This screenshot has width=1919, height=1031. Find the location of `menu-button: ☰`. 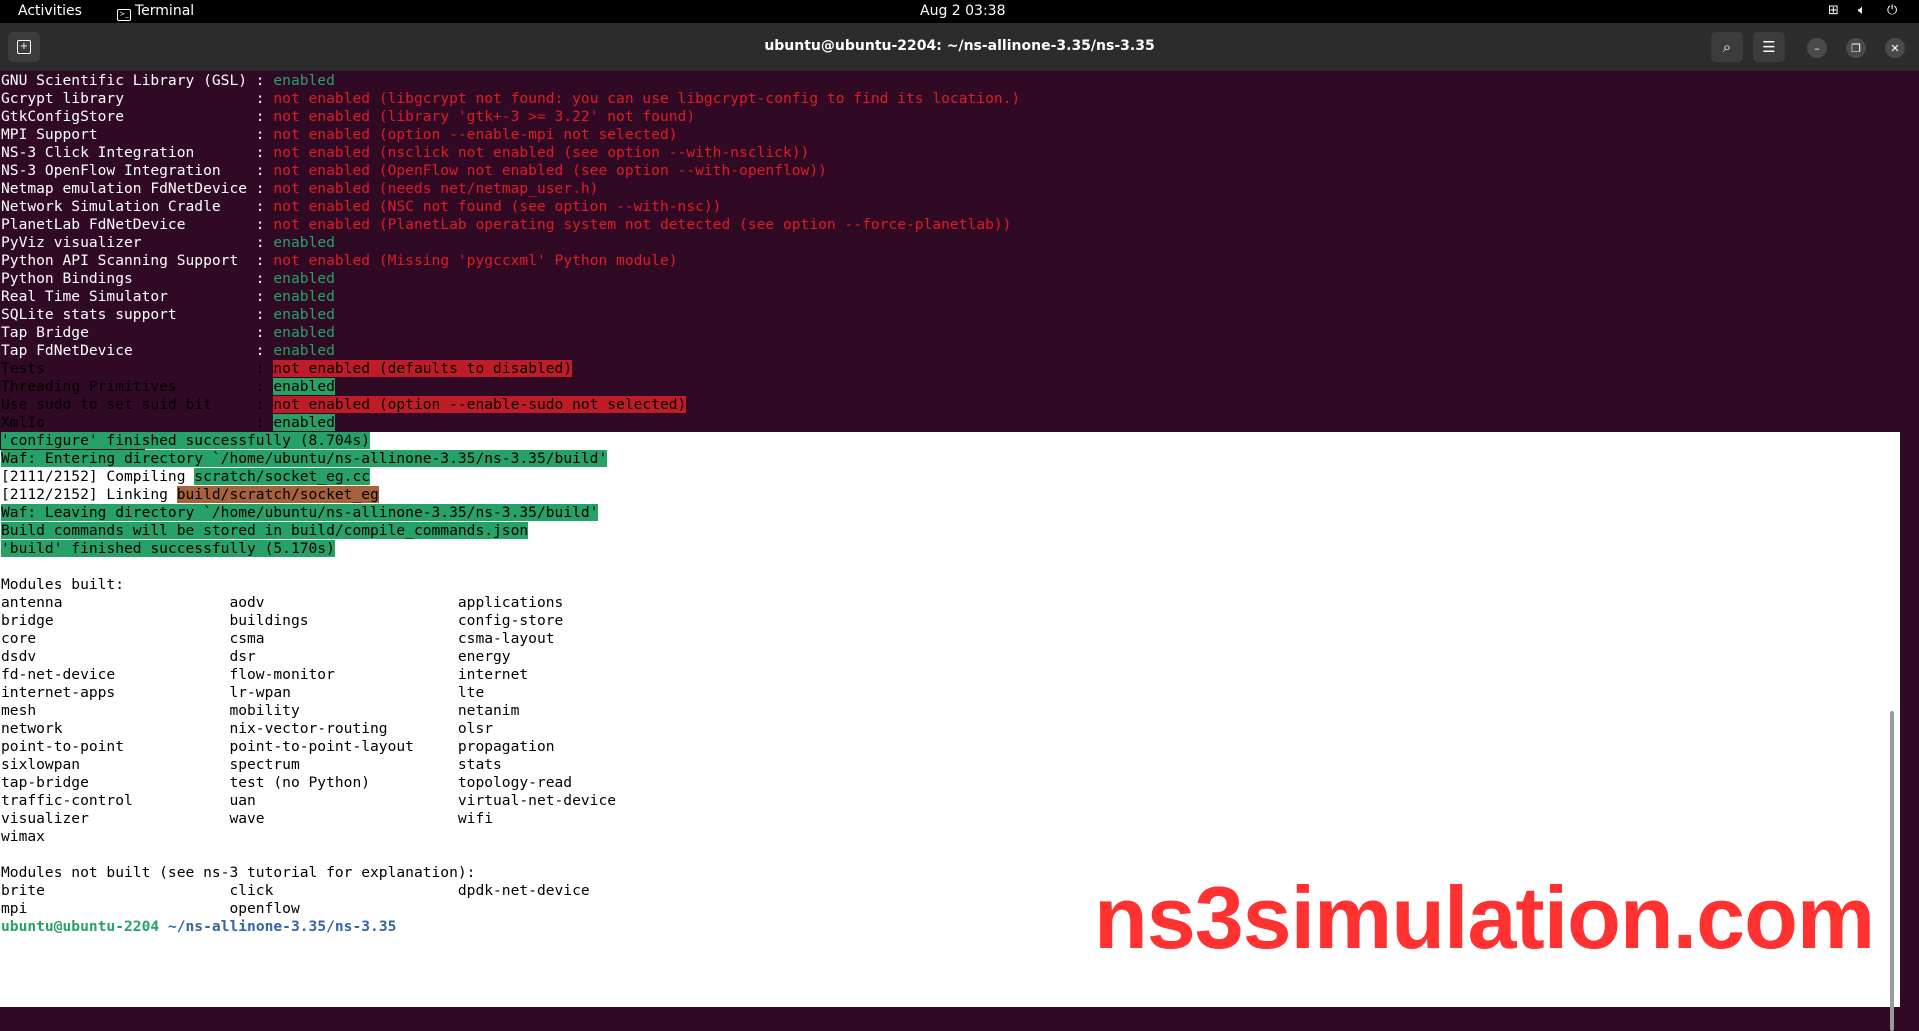

menu-button: ☰ is located at coordinates (1769, 47).